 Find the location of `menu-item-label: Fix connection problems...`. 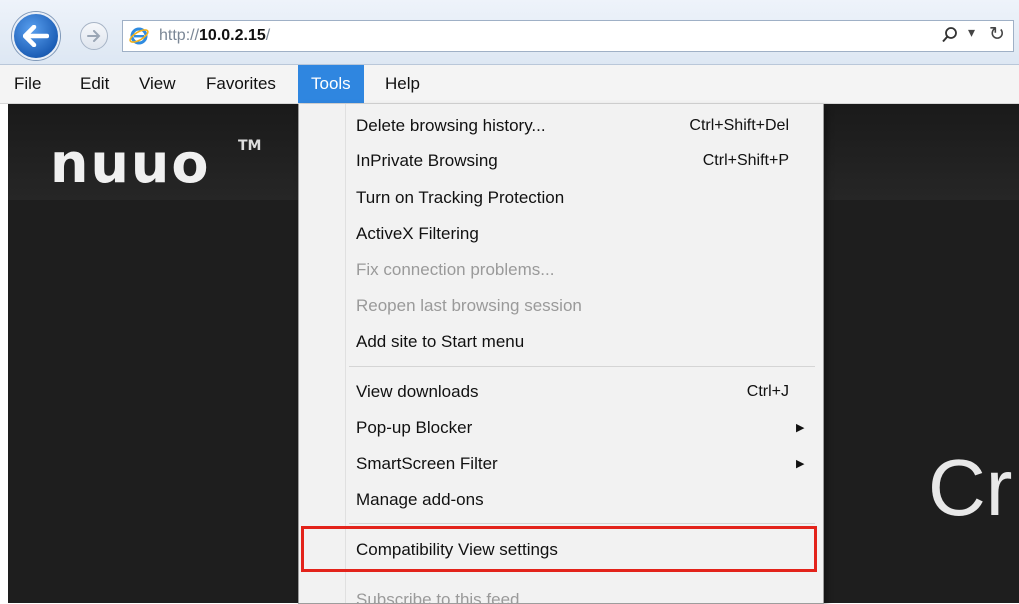

menu-item-label: Fix connection problems... is located at coordinates (455, 269).